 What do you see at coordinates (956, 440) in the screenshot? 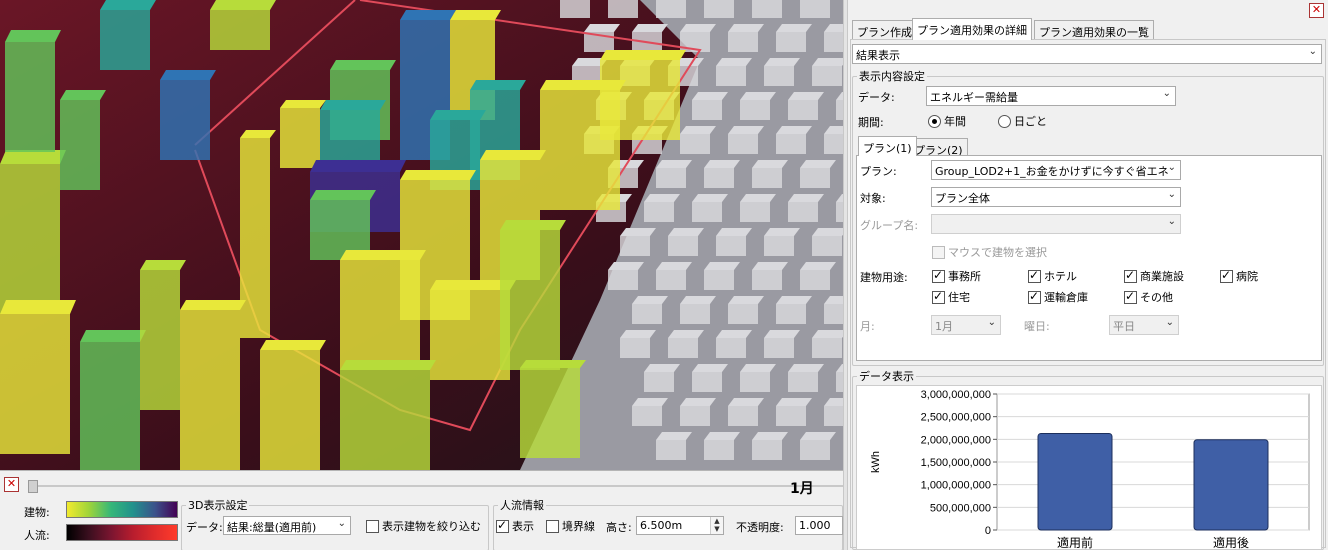
I see `y-tick-label: 2,000,000,000` at bounding box center [956, 440].